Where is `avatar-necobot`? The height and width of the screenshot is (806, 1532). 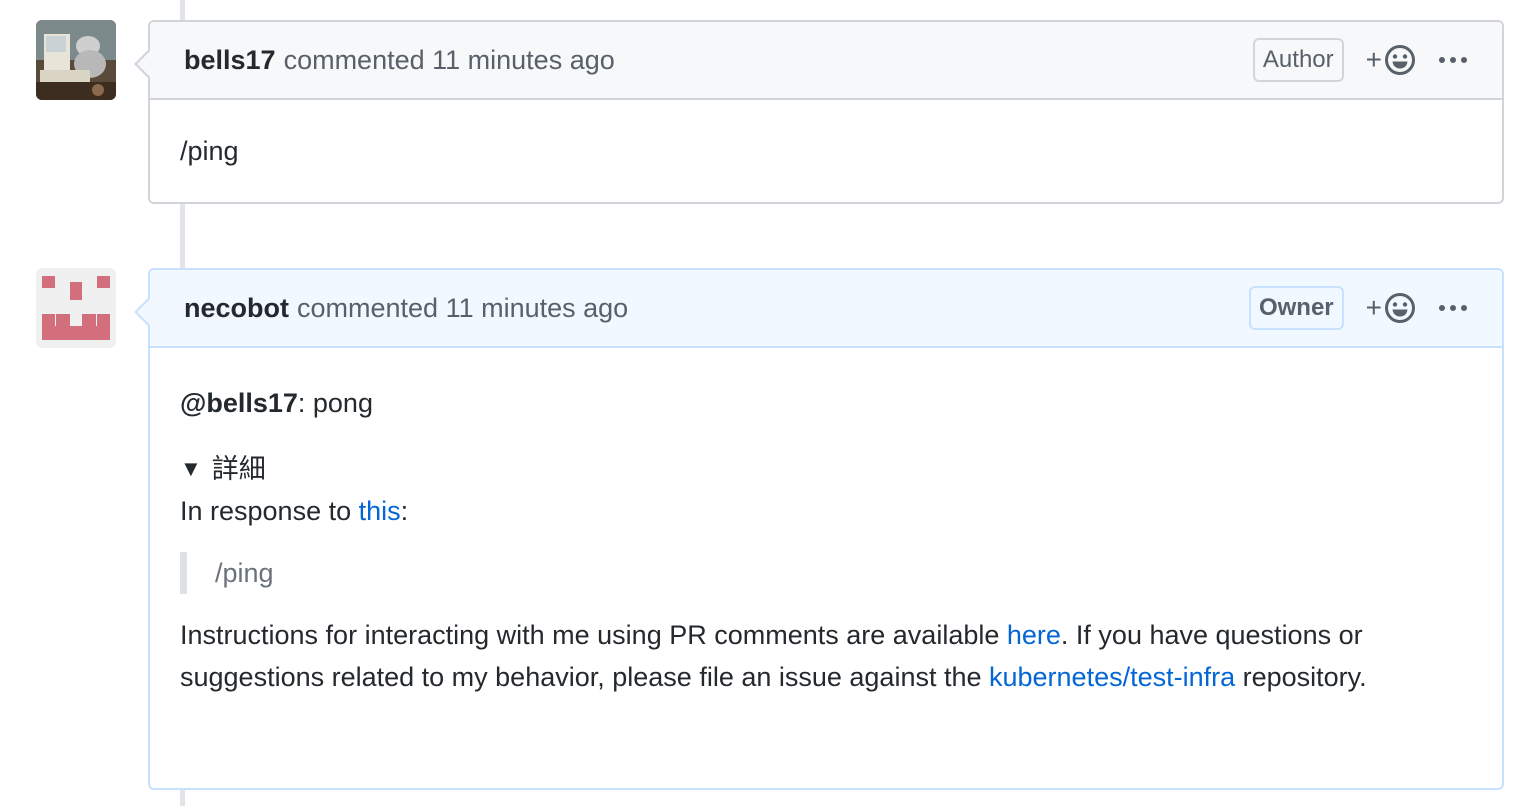
avatar-necobot is located at coordinates (76, 308).